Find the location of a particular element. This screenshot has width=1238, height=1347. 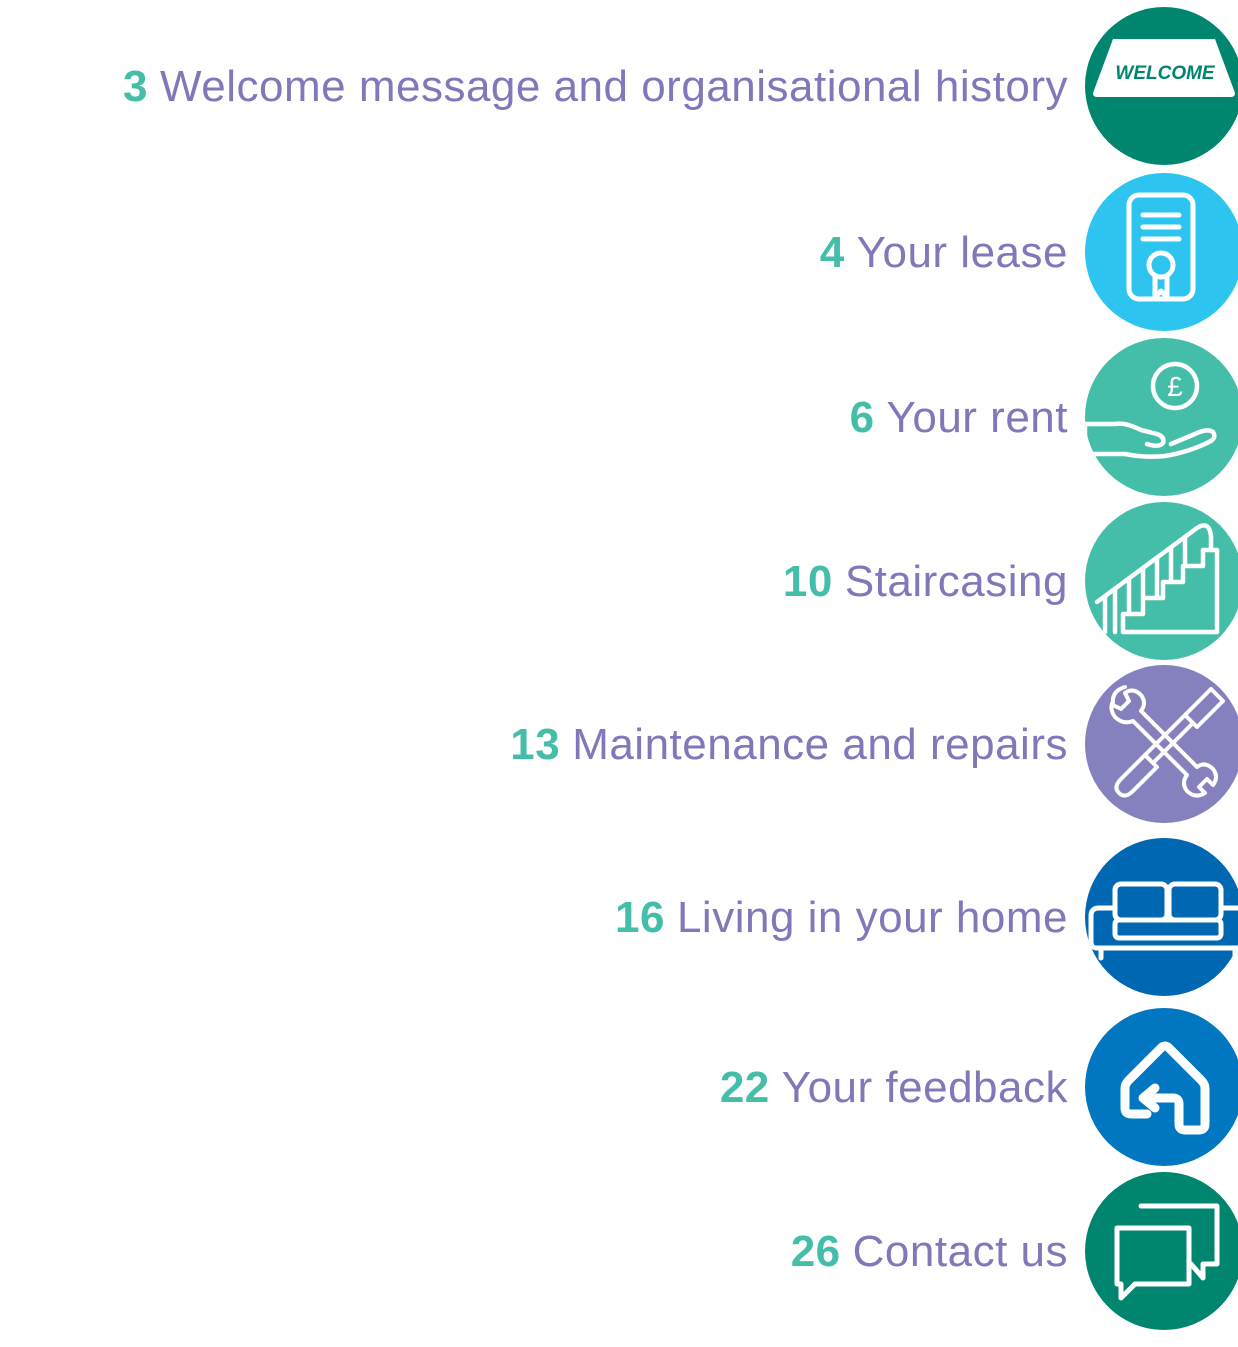

chat-bubbles-icon is located at coordinates (1161, 1251).